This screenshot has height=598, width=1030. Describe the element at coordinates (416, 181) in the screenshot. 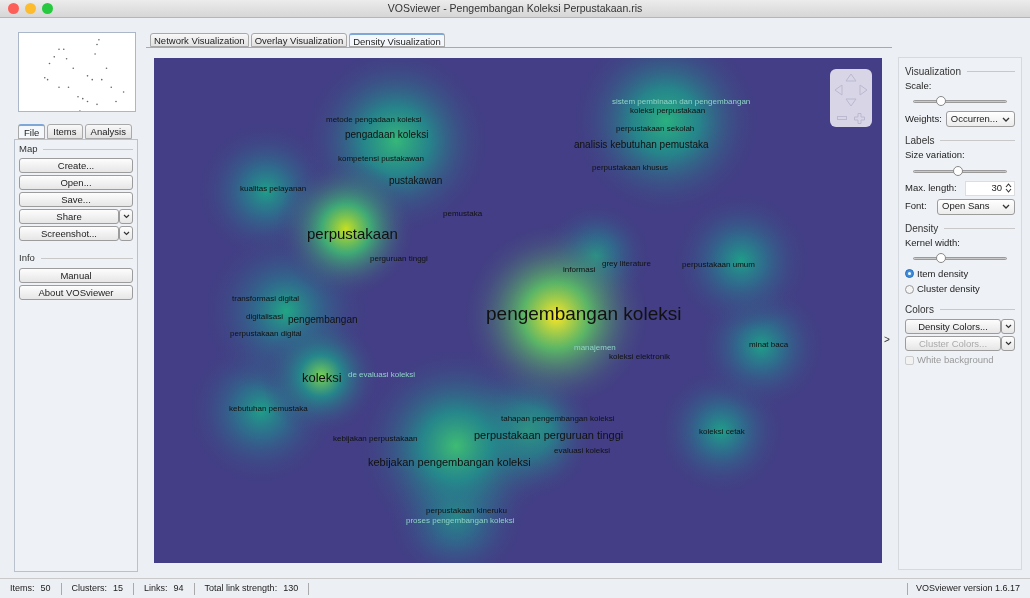

I see `term-label: pustakawan` at that location.